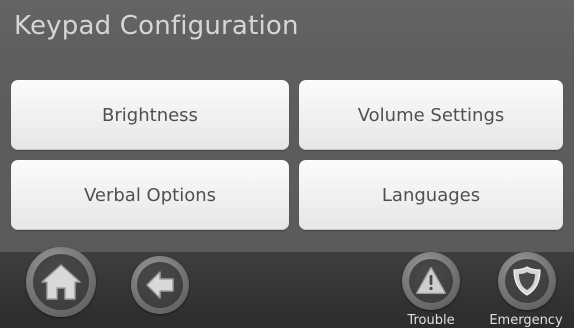 This screenshot has width=574, height=328. What do you see at coordinates (431, 320) in the screenshot?
I see `trouble-label: Trouble` at bounding box center [431, 320].